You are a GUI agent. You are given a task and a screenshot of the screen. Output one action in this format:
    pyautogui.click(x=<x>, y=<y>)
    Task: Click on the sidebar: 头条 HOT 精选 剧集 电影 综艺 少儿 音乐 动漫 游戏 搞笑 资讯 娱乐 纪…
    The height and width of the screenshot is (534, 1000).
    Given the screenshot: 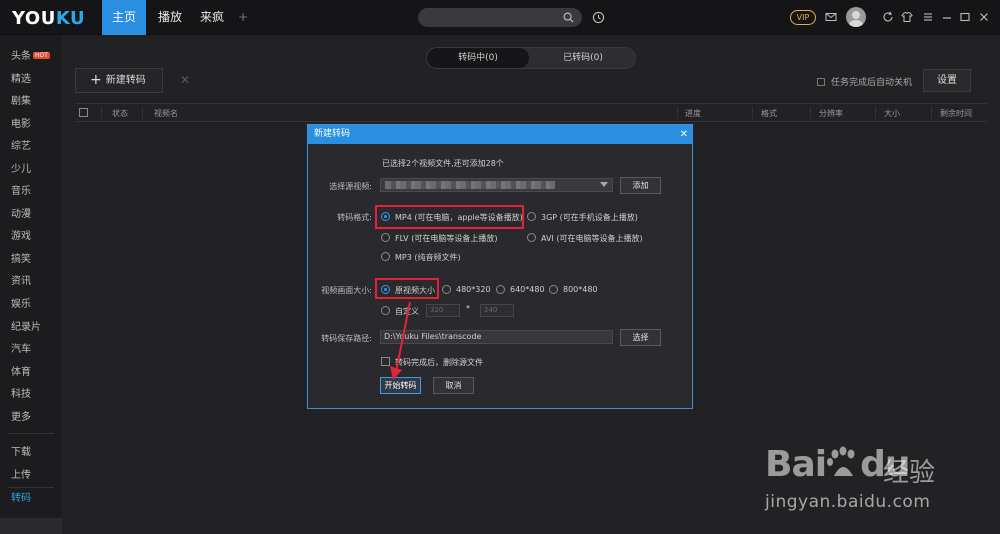 What is the action you would take?
    pyautogui.click(x=31, y=284)
    